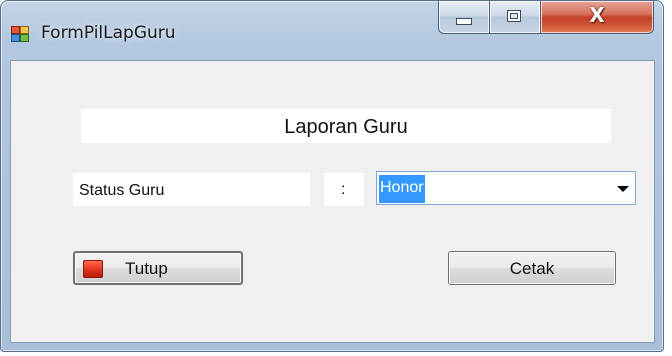 This screenshot has height=356, width=672. Describe the element at coordinates (108, 33) in the screenshot. I see `window-title: FormPilLapGuru` at that location.